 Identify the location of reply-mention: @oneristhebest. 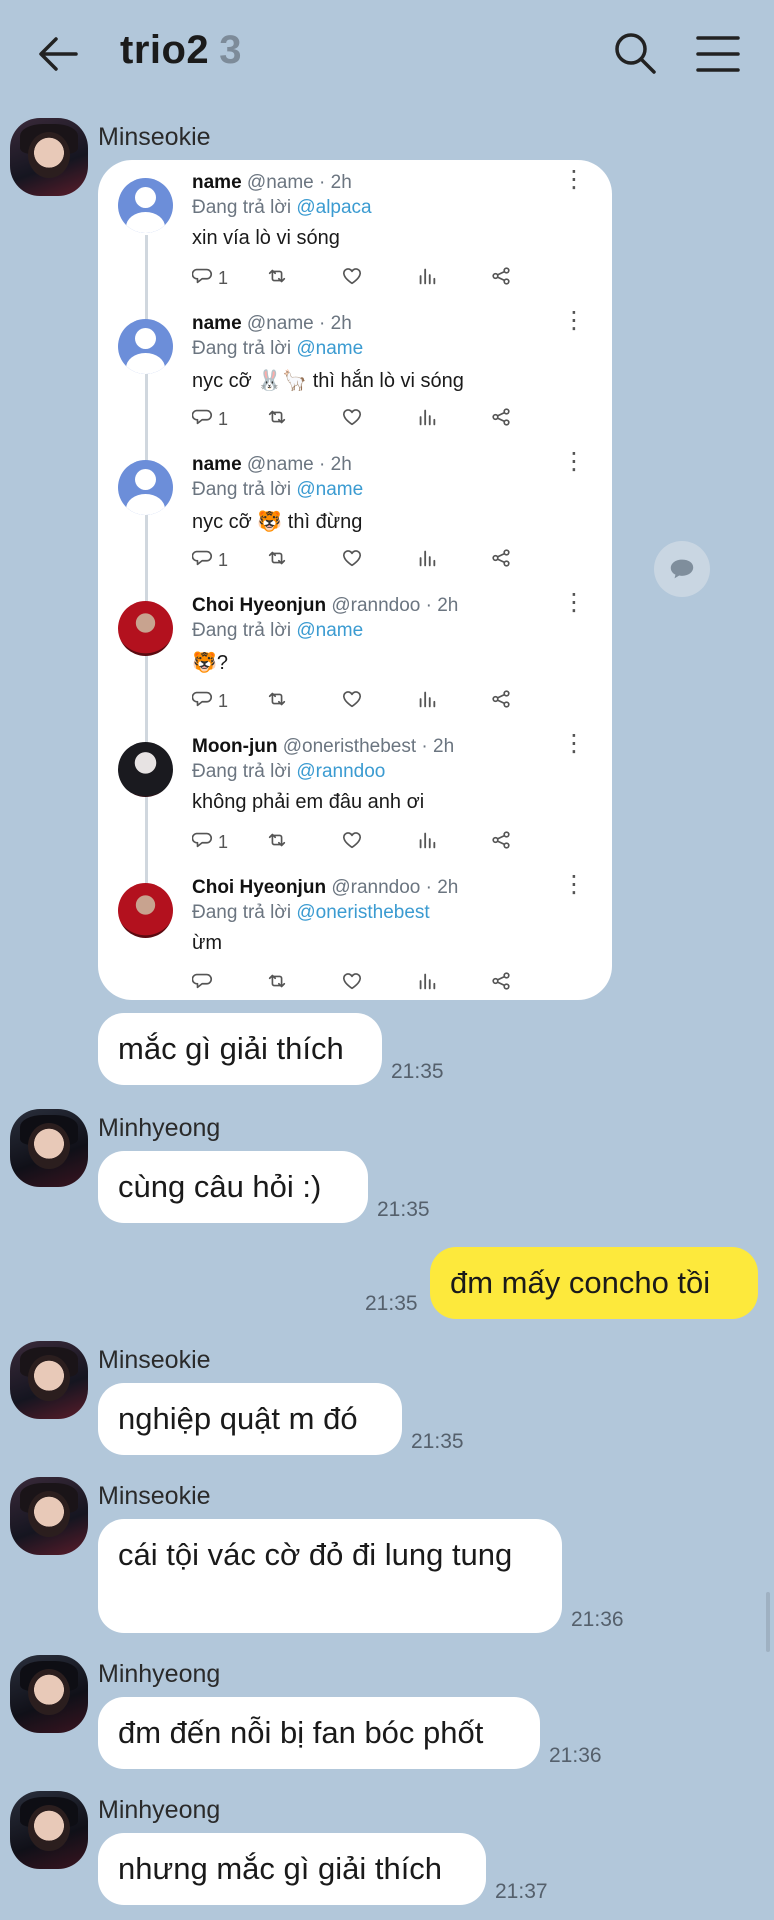
(362, 912).